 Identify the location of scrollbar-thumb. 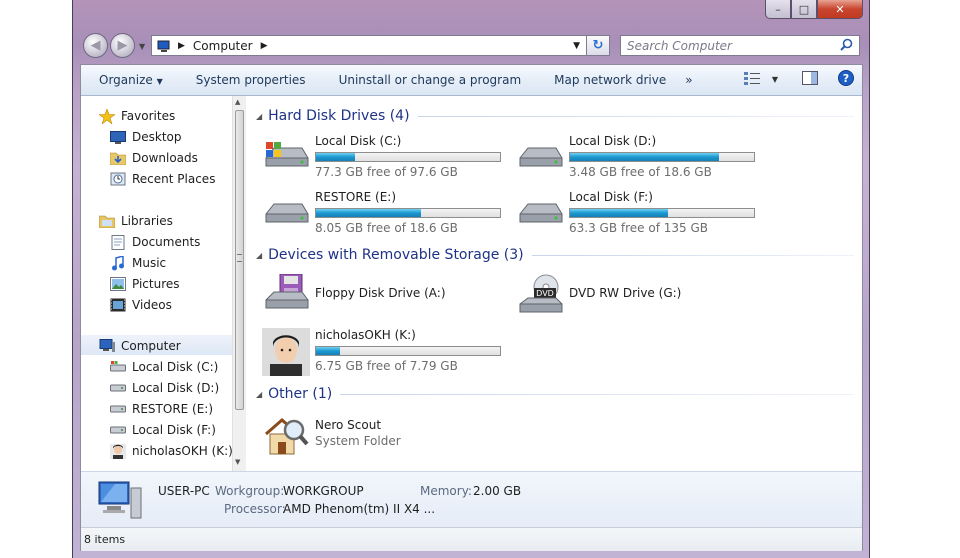
(239, 260).